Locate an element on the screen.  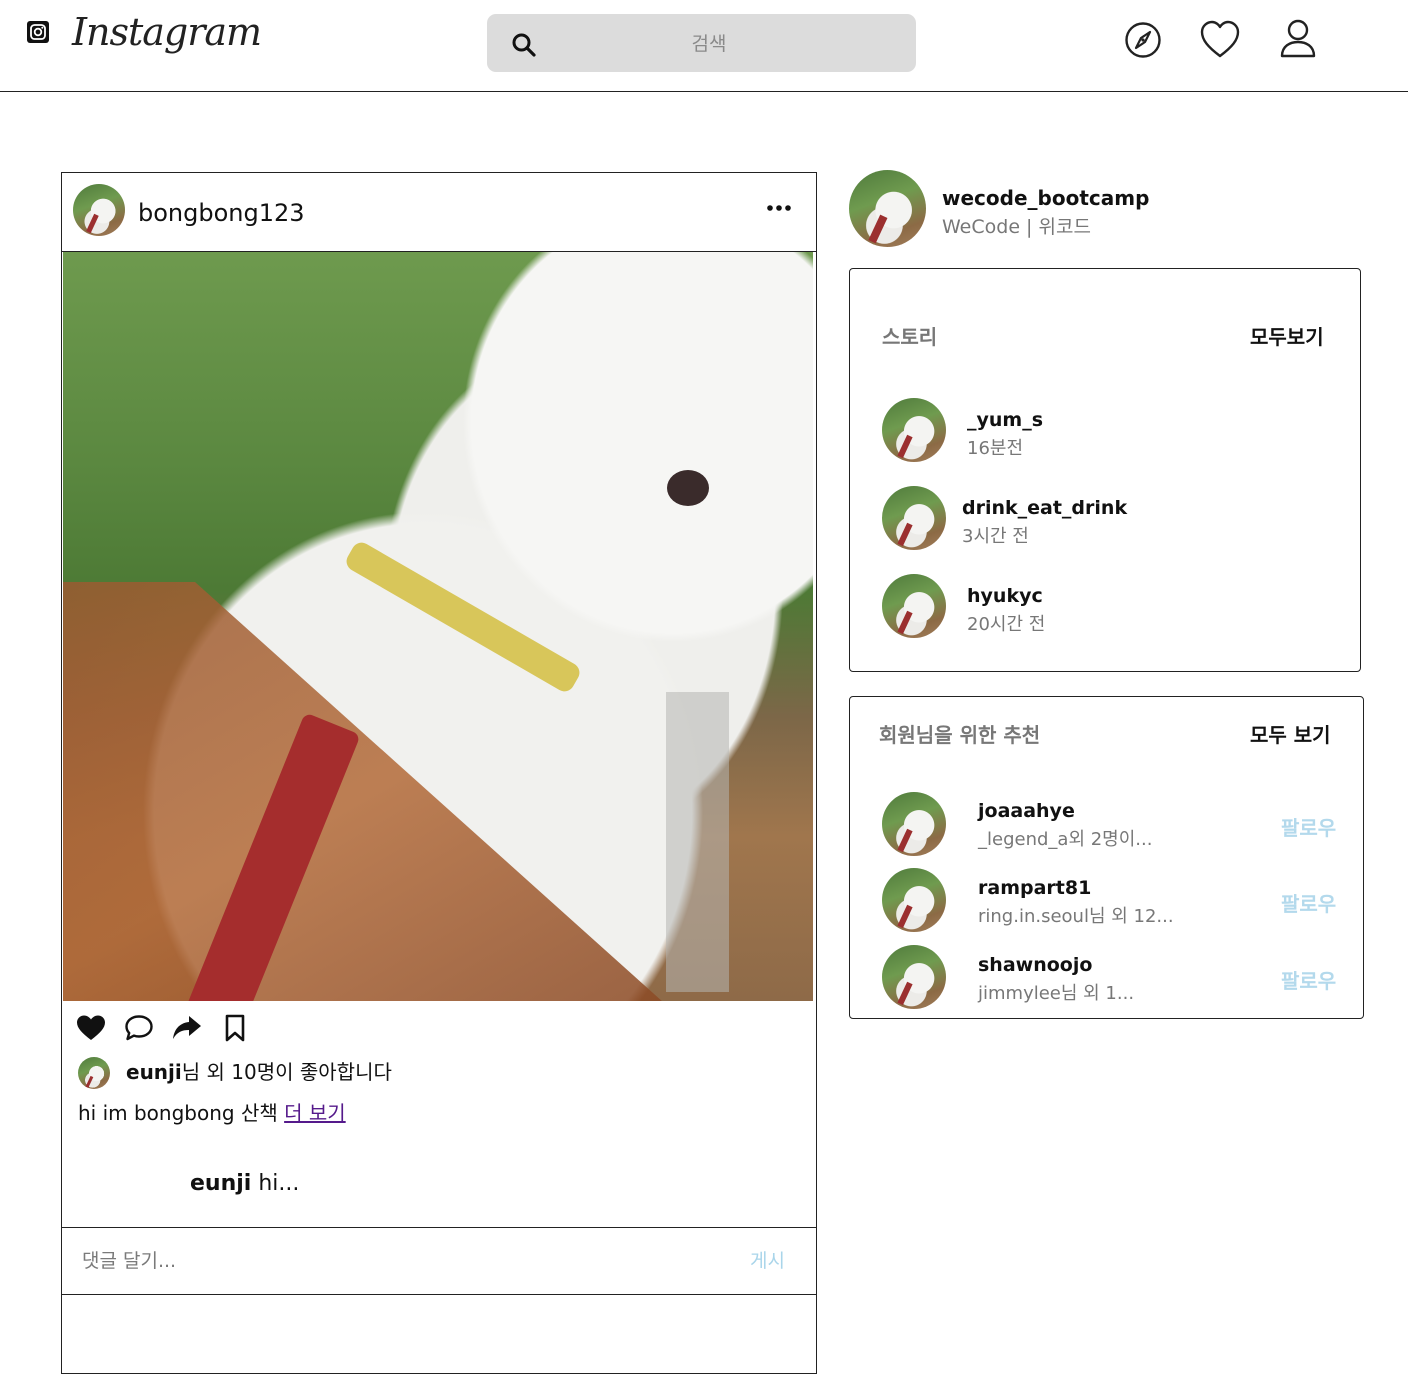
story-username: drink_eat_drink is located at coordinates (1044, 508).